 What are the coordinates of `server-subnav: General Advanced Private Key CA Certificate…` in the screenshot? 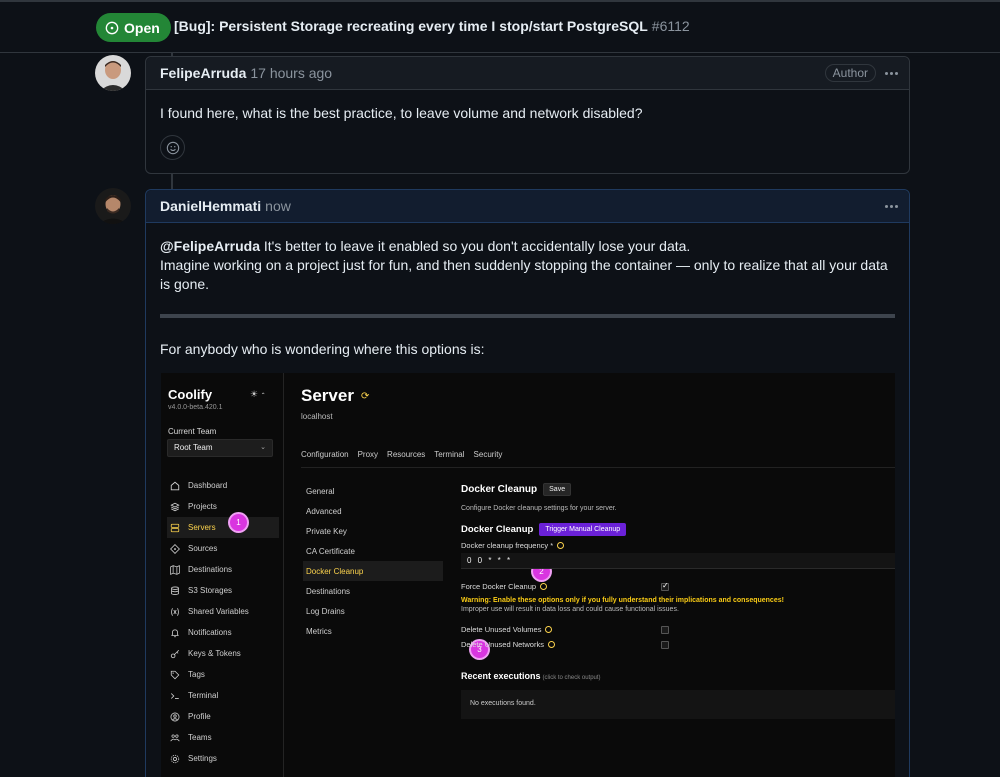 It's located at (373, 561).